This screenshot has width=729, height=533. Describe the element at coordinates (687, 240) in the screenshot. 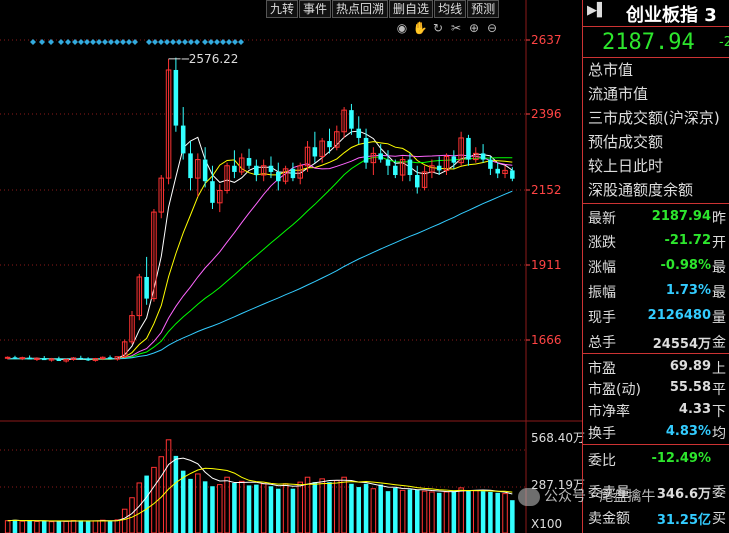

I see `stat-value: -21.72` at that location.